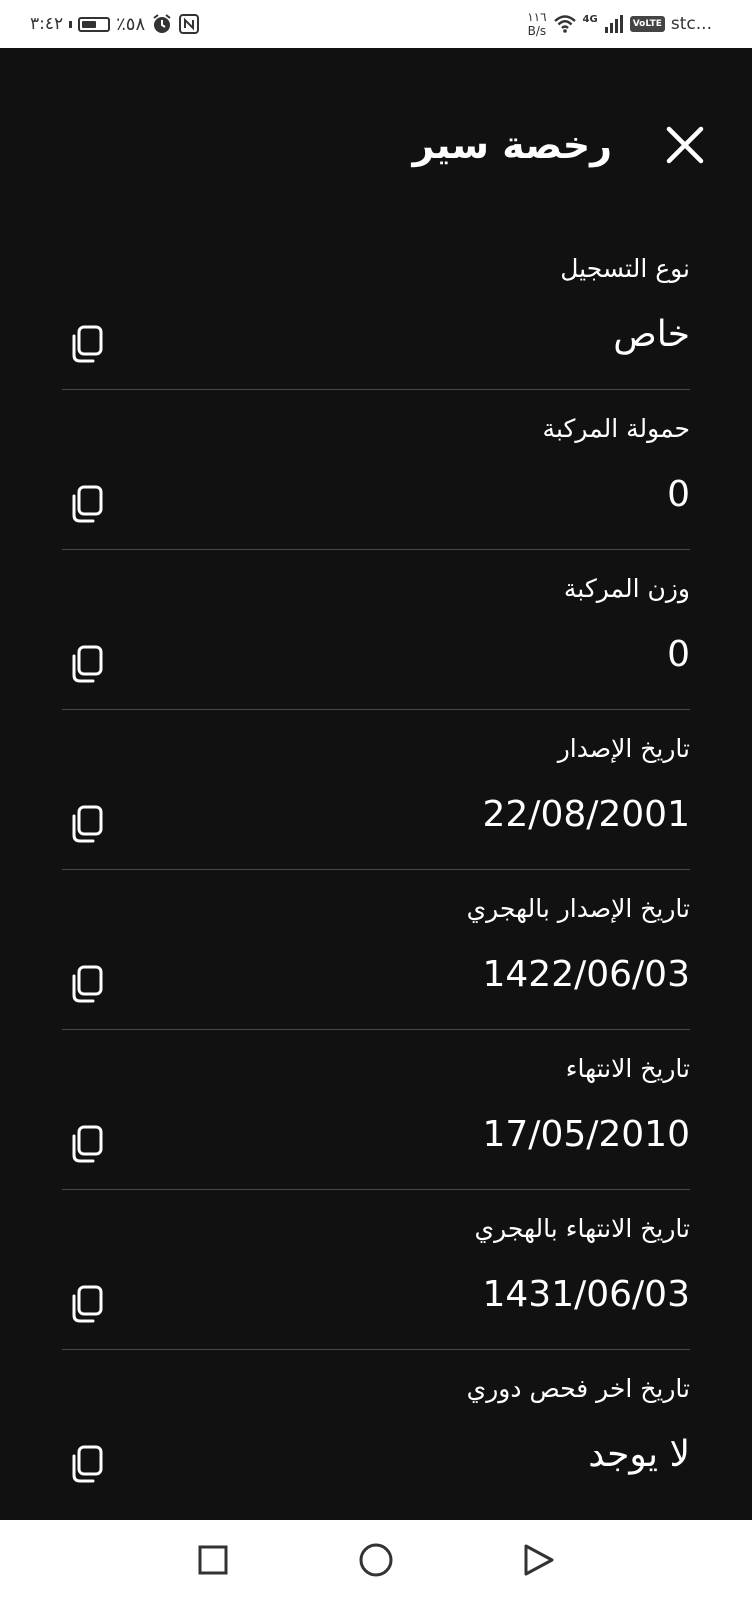  I want to click on triangle-back-icon, so click(539, 1560).